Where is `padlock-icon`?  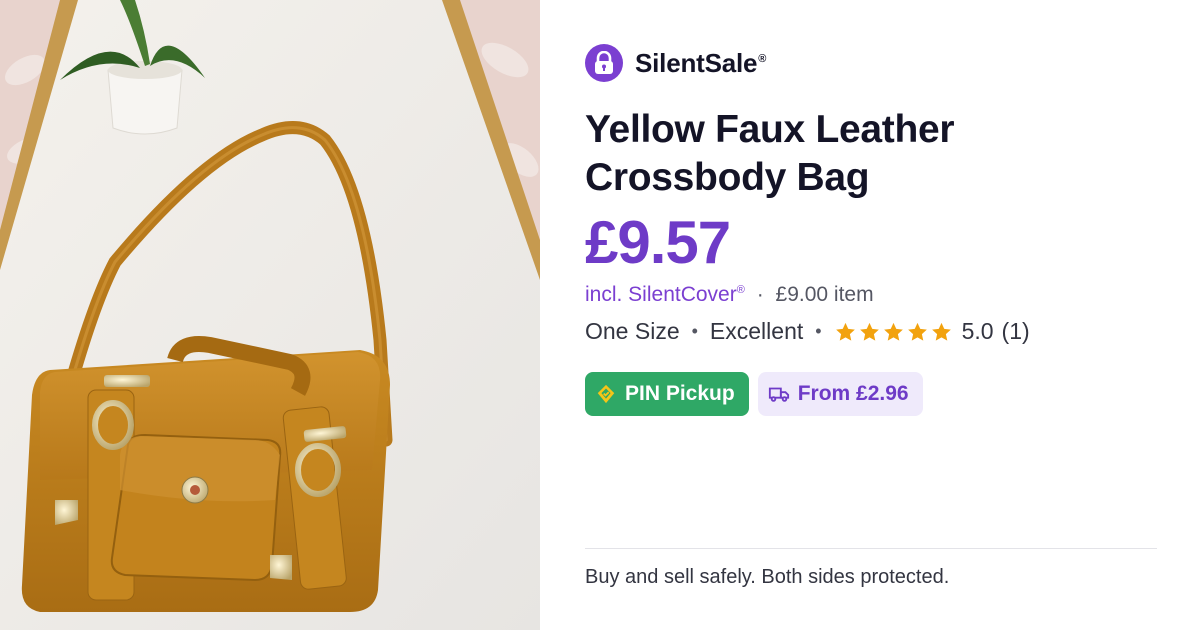
padlock-icon is located at coordinates (604, 63).